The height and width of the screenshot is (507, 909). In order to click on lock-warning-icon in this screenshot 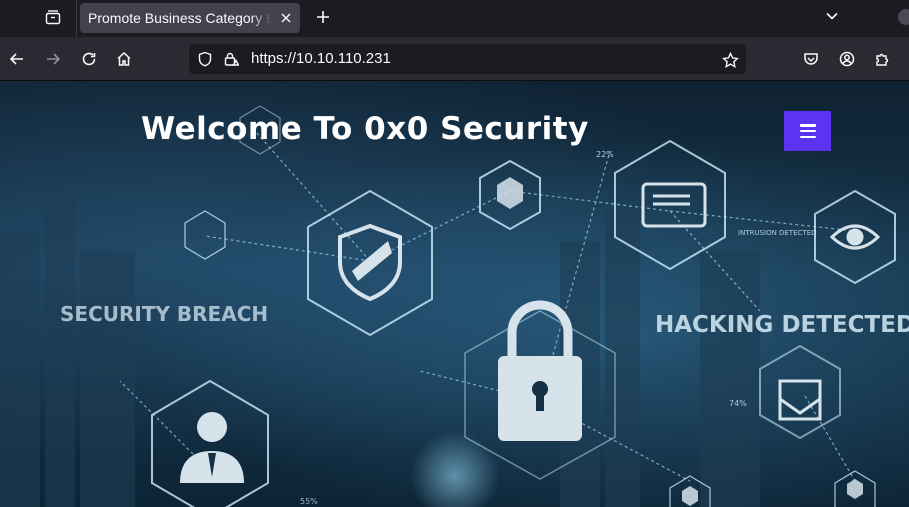, I will do `click(231, 59)`.